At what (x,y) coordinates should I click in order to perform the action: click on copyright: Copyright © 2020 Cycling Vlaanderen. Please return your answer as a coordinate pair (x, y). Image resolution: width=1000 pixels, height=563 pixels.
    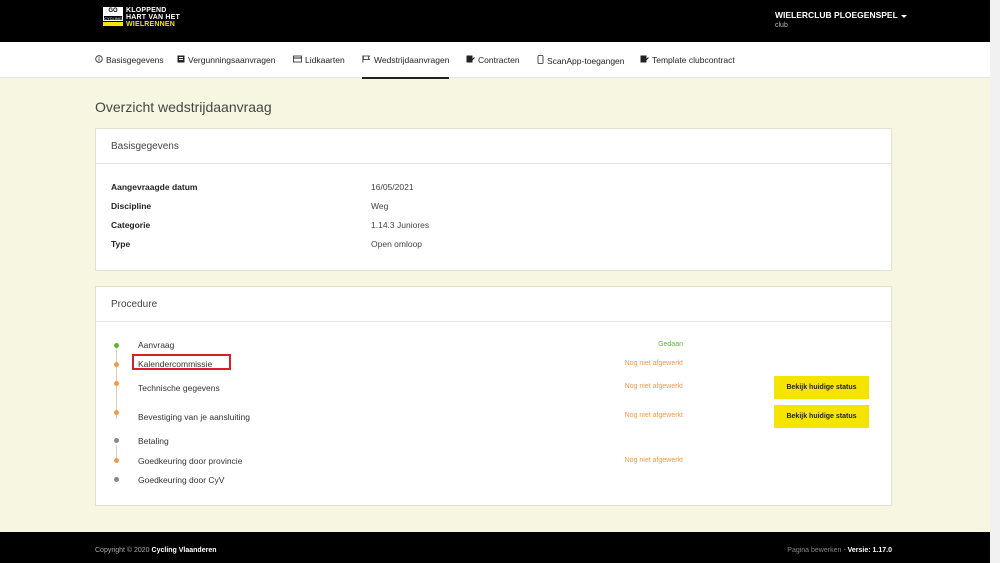
    Looking at the image, I should click on (156, 550).